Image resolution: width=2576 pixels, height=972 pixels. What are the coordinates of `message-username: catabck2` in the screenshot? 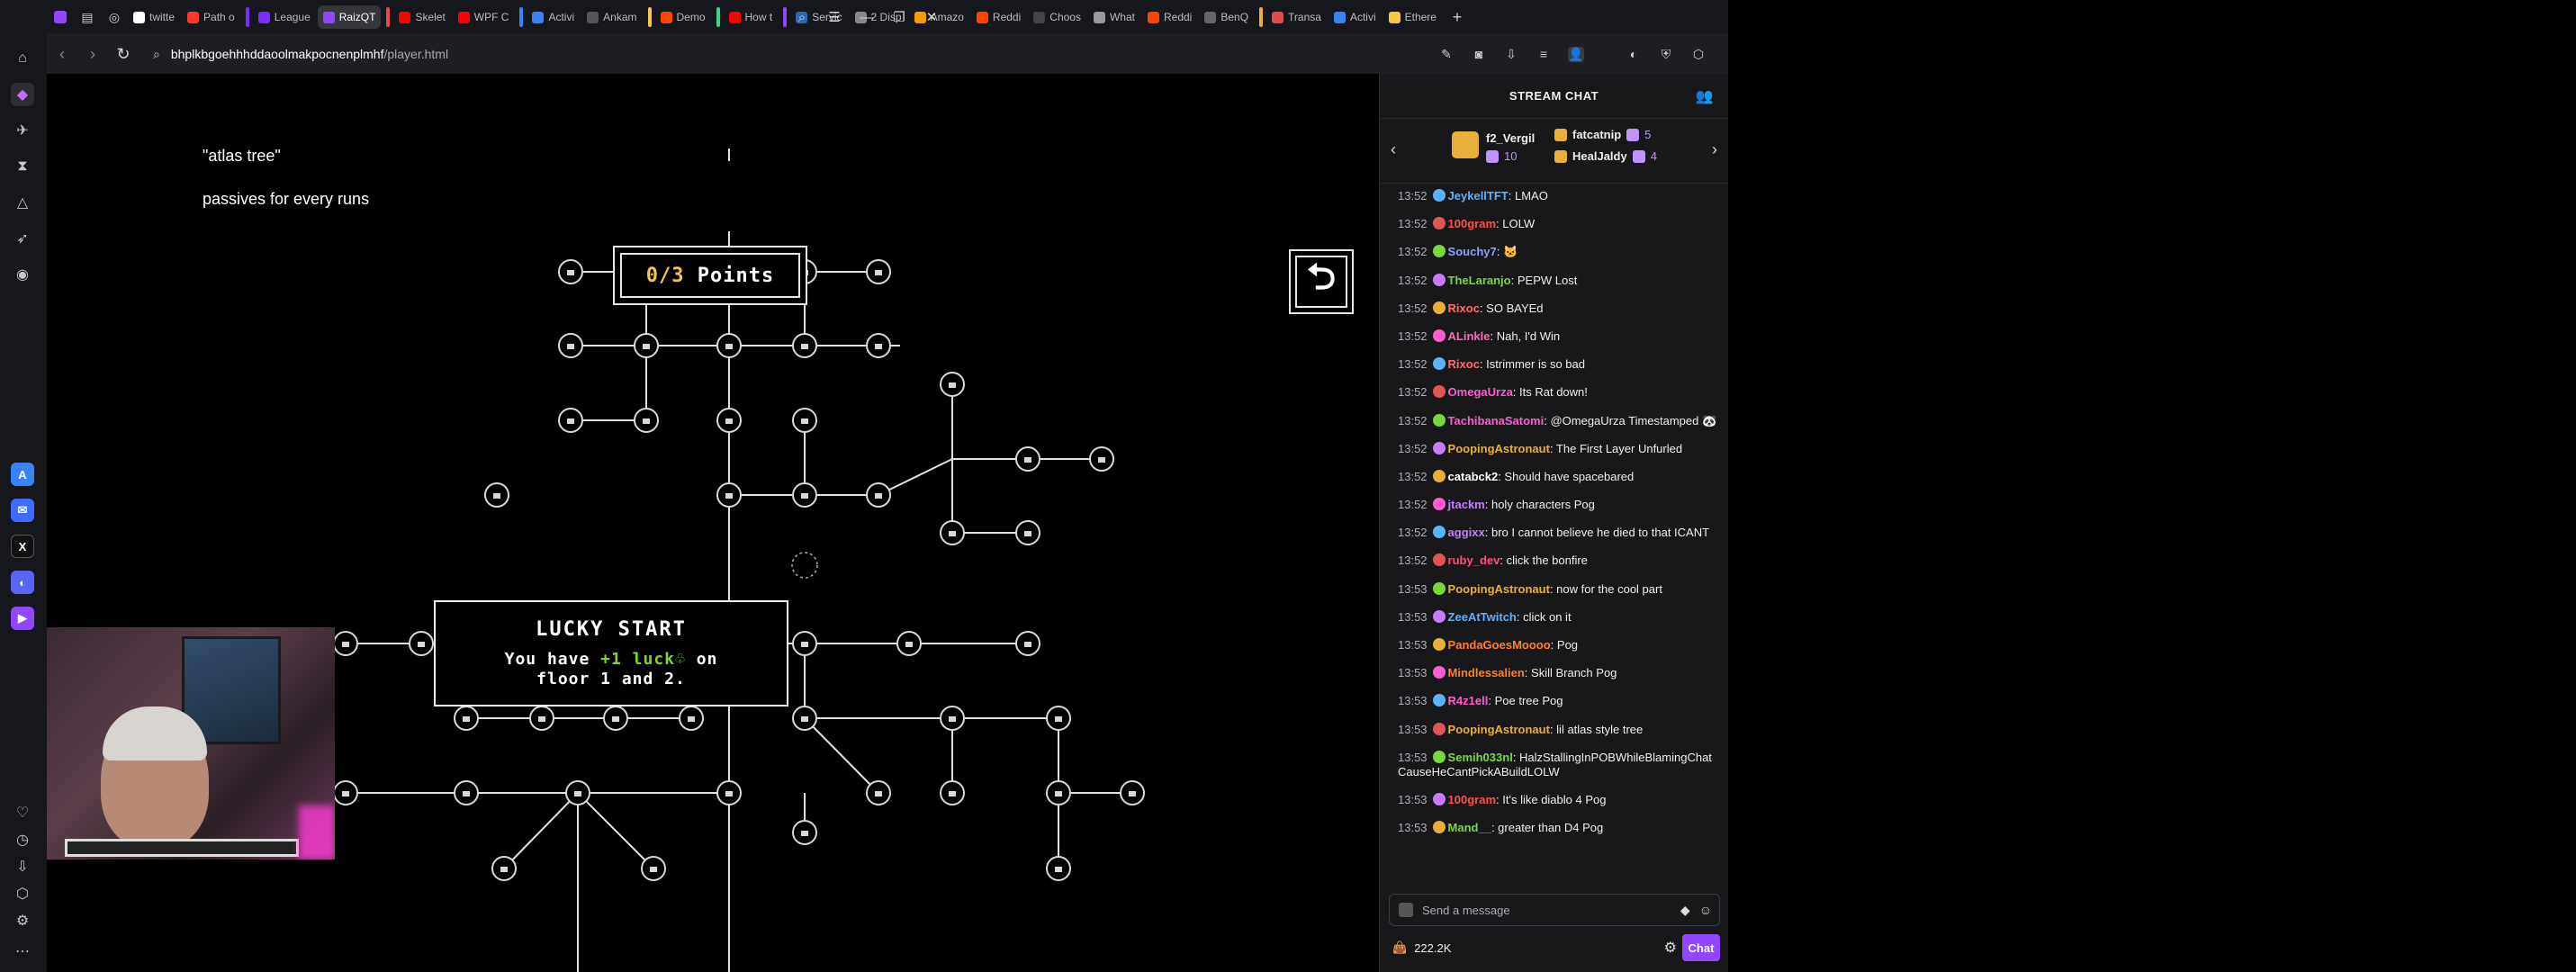 It's located at (1473, 476).